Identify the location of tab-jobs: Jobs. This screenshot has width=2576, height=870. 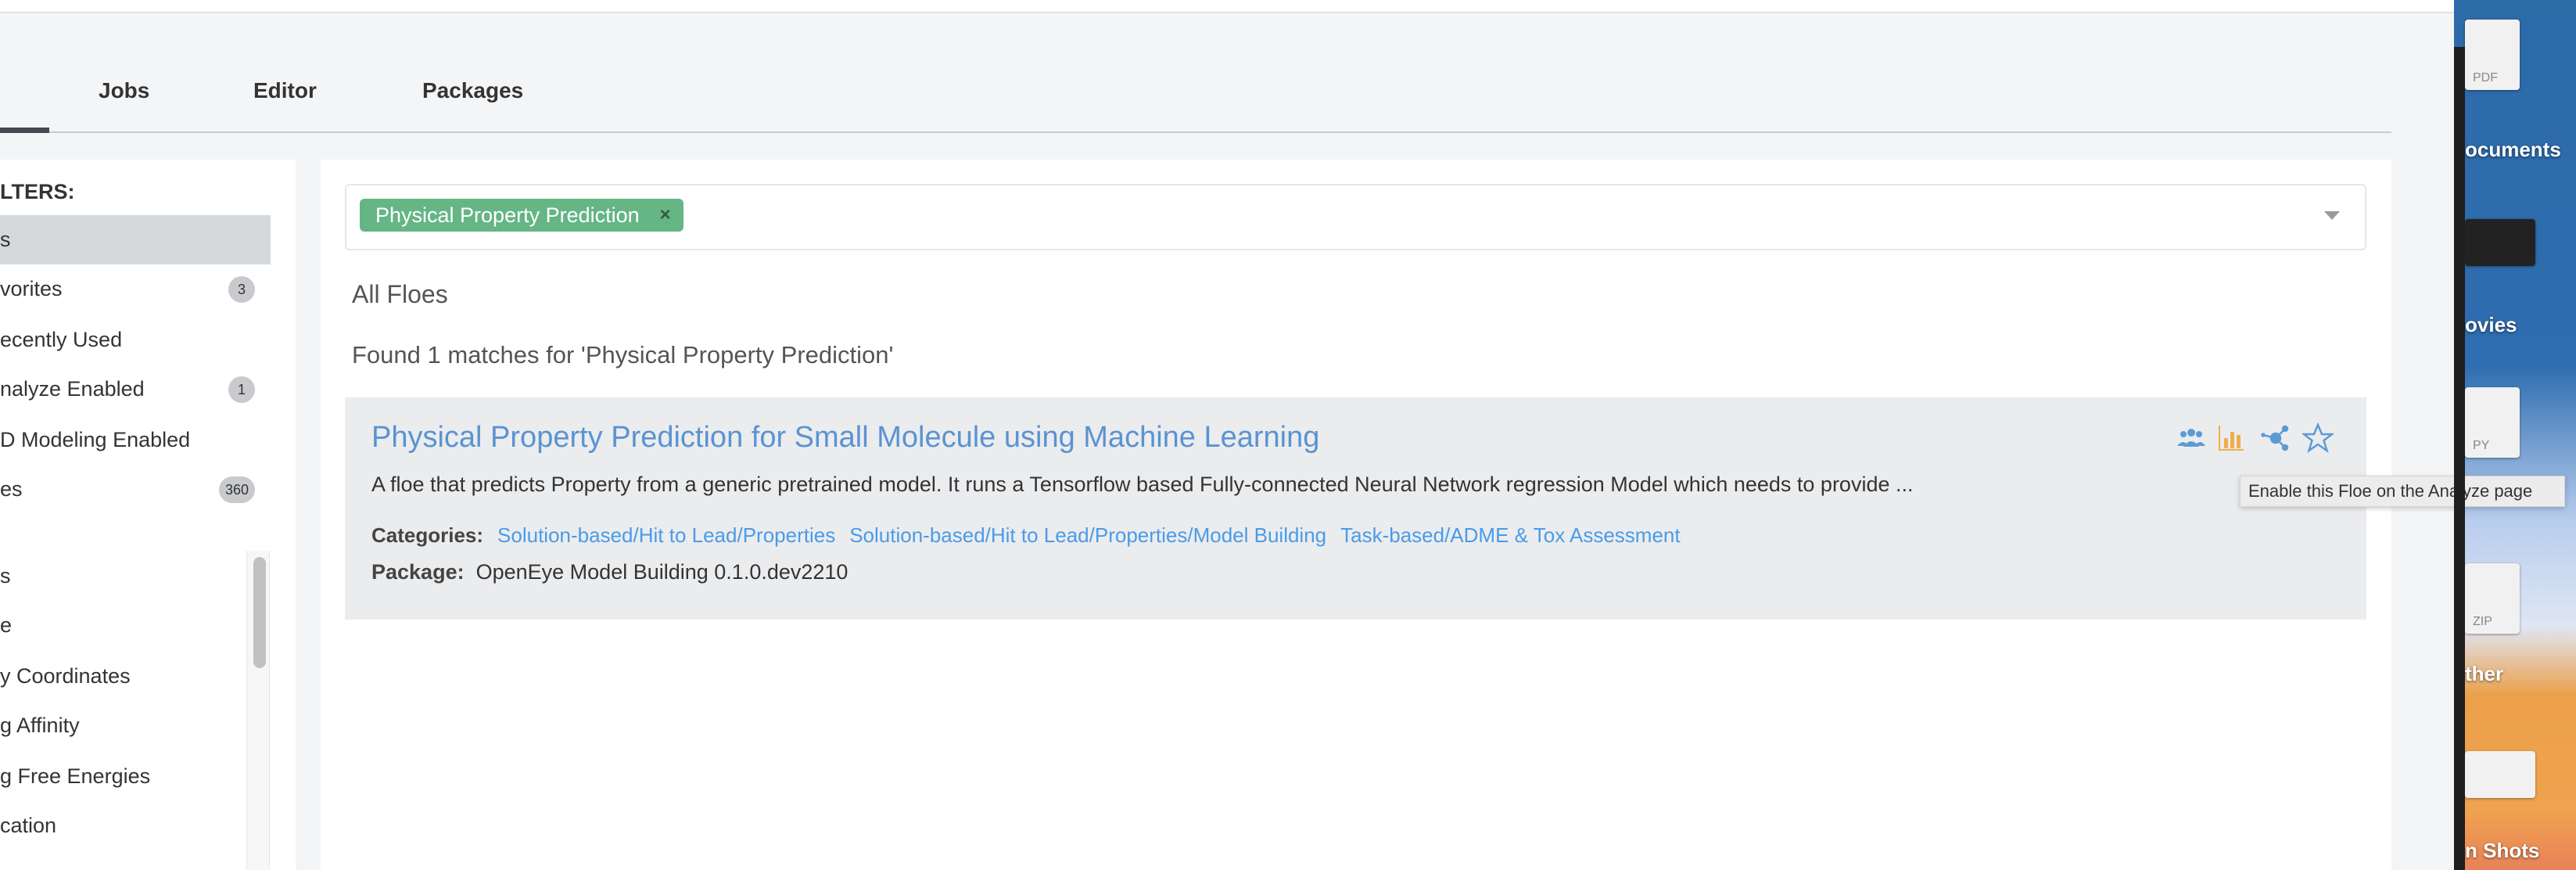
(124, 91).